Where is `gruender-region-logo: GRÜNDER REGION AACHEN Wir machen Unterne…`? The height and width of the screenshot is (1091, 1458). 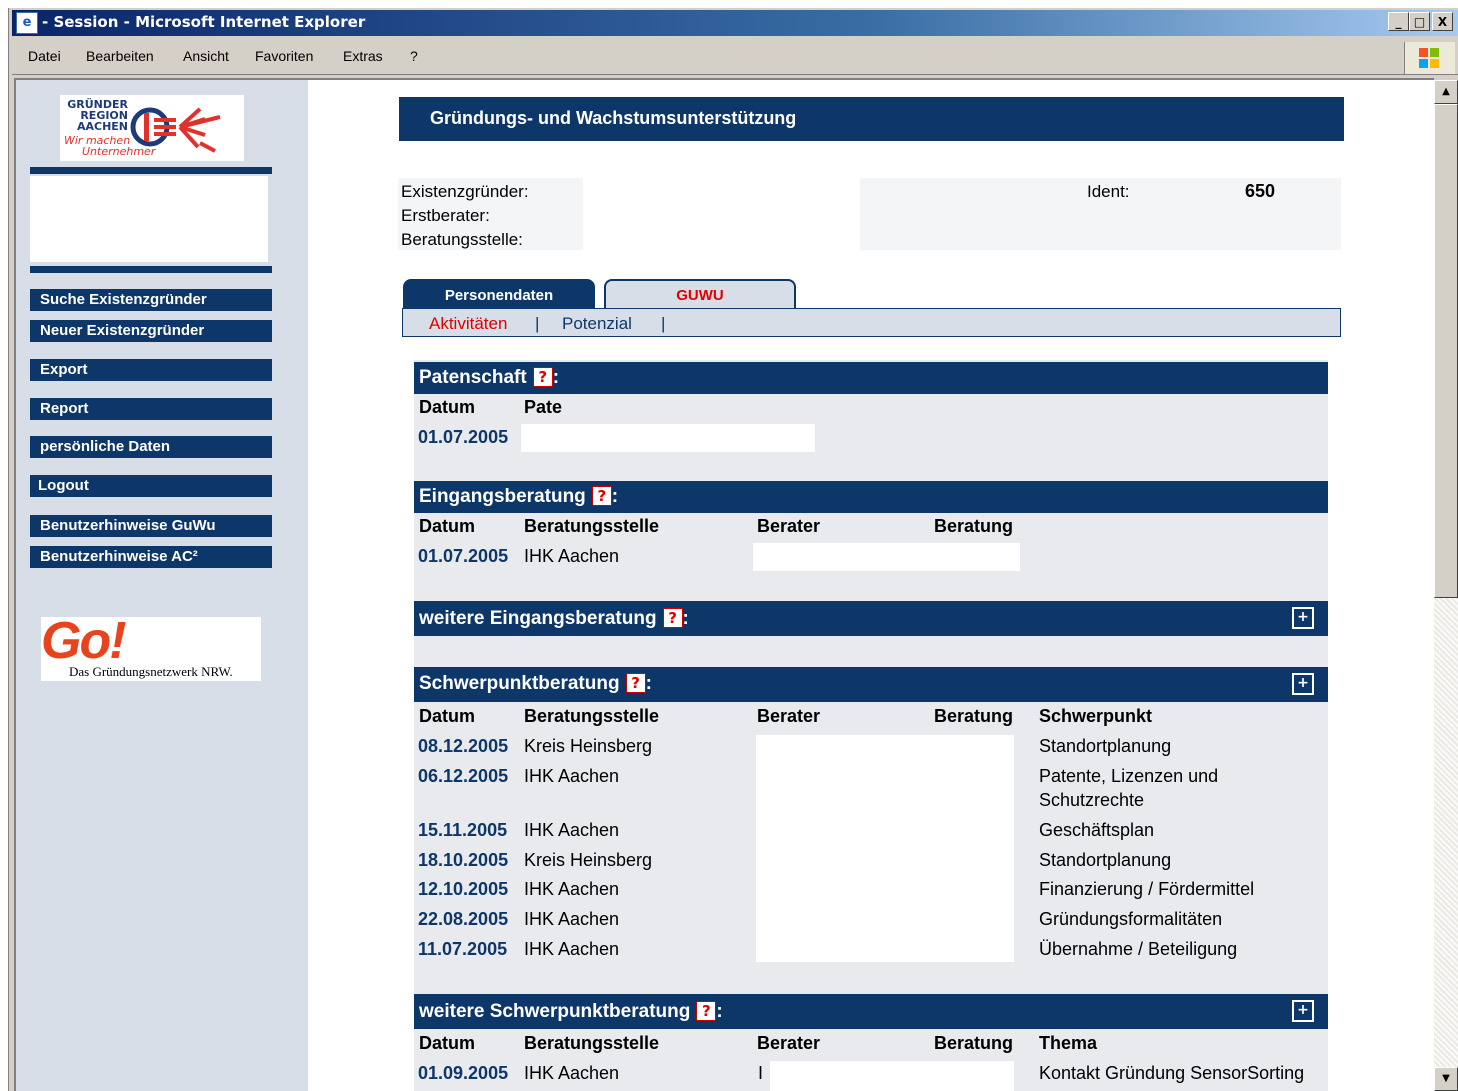
gruender-region-logo: GRÜNDER REGION AACHEN Wir machen Unterne… is located at coordinates (152, 128).